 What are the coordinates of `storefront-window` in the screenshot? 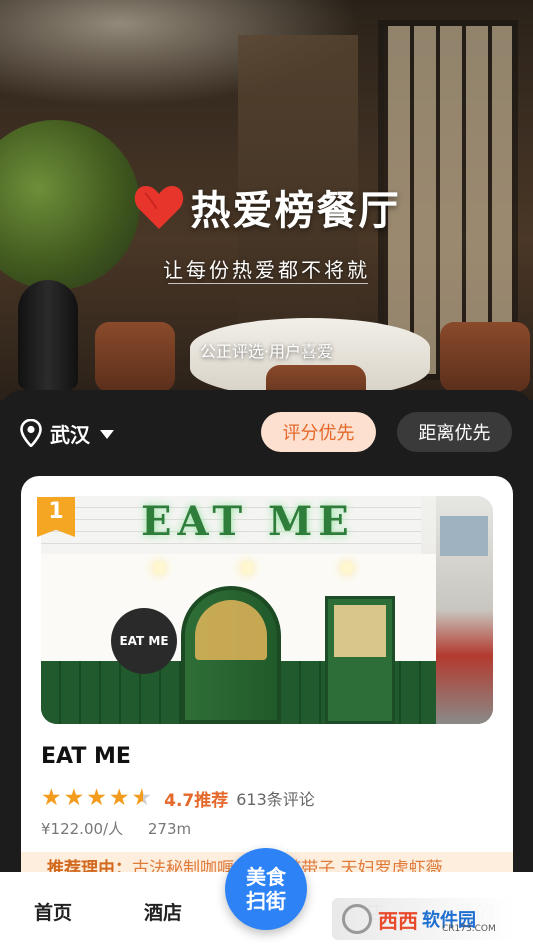 It's located at (360, 660).